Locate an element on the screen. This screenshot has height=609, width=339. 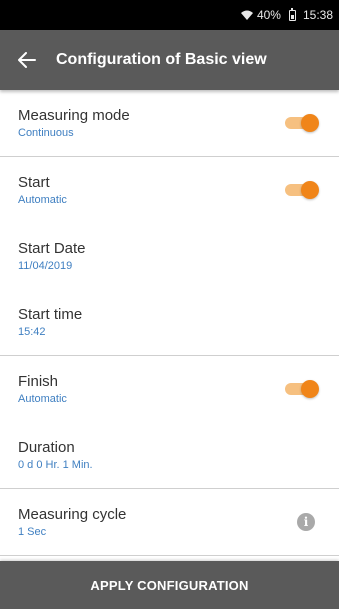
battery-icon is located at coordinates (292, 14).